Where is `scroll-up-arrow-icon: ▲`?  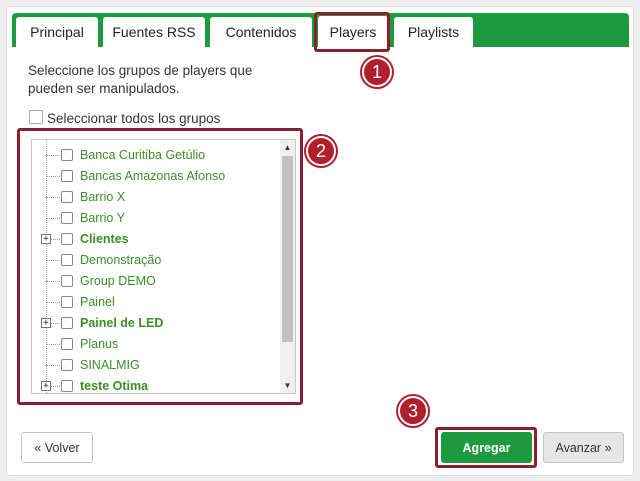
scroll-up-arrow-icon: ▲ is located at coordinates (287, 147).